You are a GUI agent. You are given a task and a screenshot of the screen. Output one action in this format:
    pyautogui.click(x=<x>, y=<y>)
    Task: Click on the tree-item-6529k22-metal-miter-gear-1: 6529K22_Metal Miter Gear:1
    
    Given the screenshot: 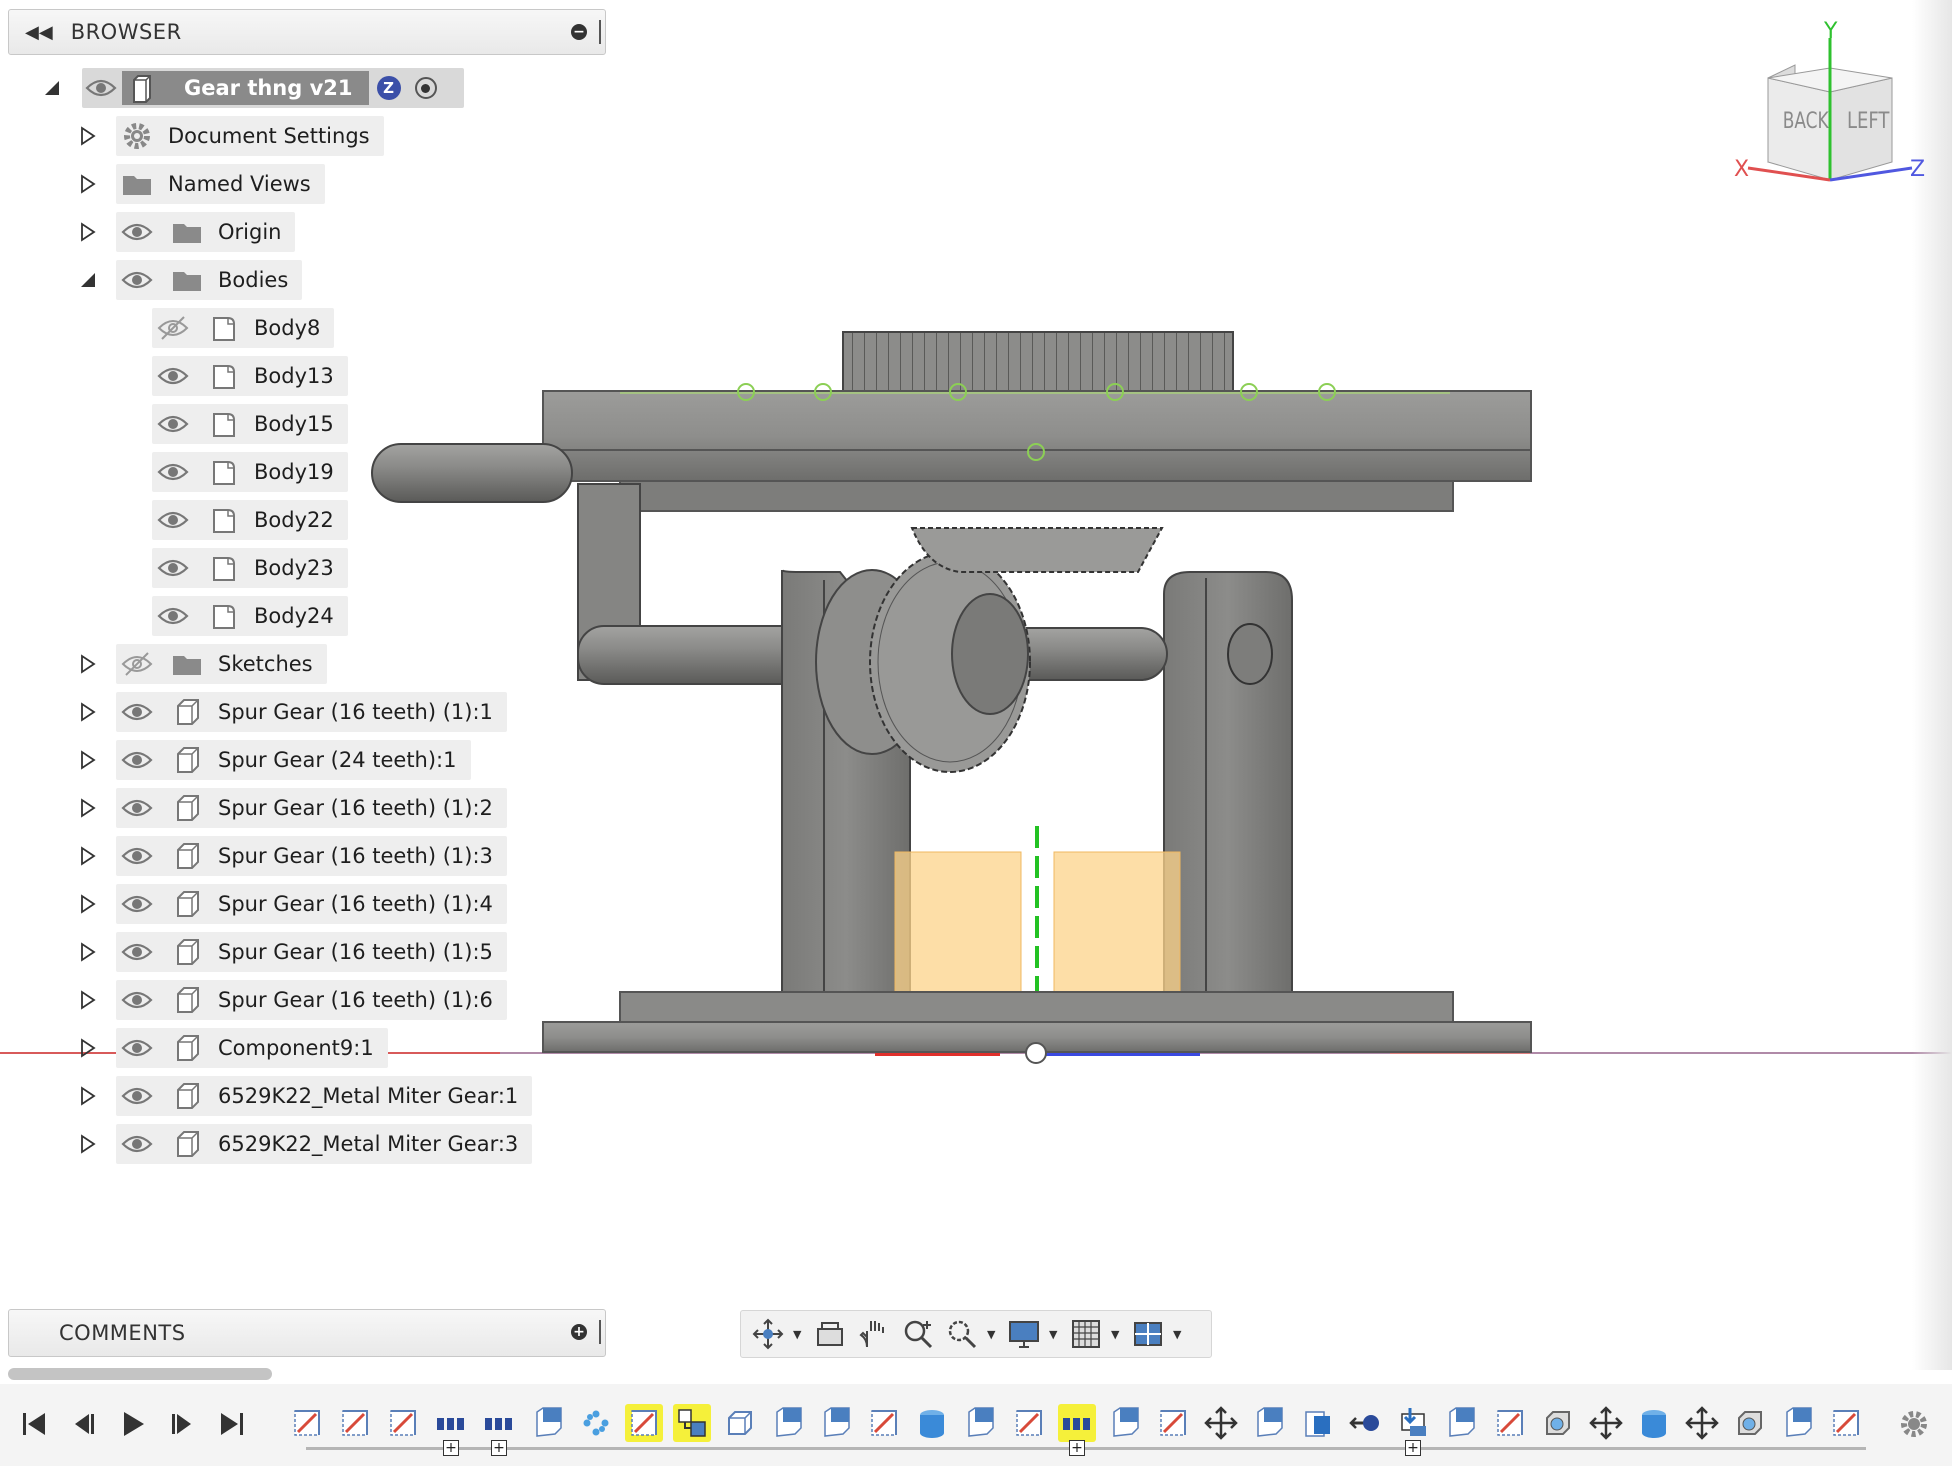 What is the action you would take?
    pyautogui.click(x=300, y=1096)
    